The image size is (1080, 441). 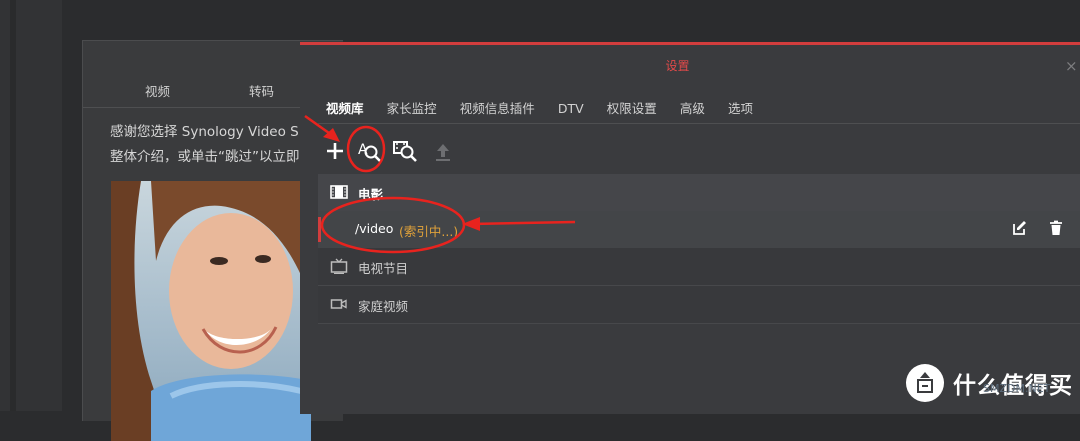 What do you see at coordinates (345, 107) in the screenshot?
I see `tab-video-library: 视频库` at bounding box center [345, 107].